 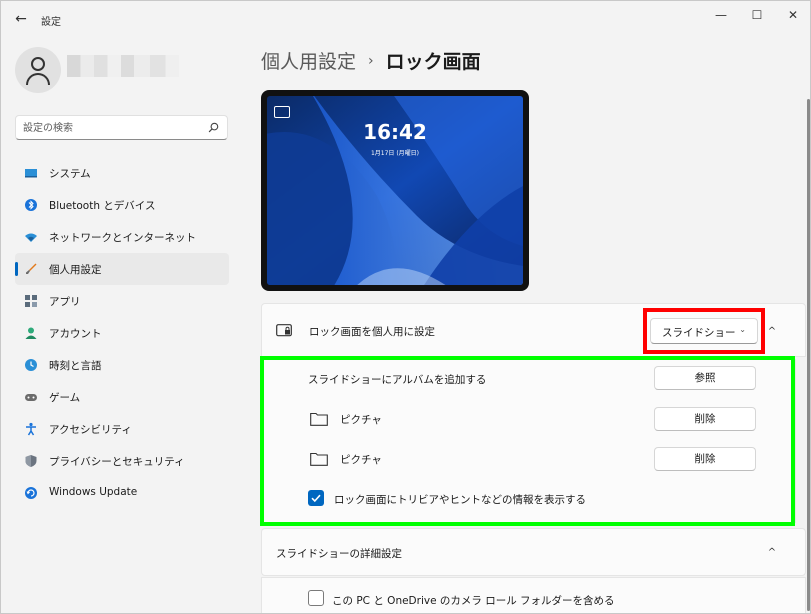 What do you see at coordinates (122, 397) in the screenshot?
I see `sidebar-item-gaming: ゲーム` at bounding box center [122, 397].